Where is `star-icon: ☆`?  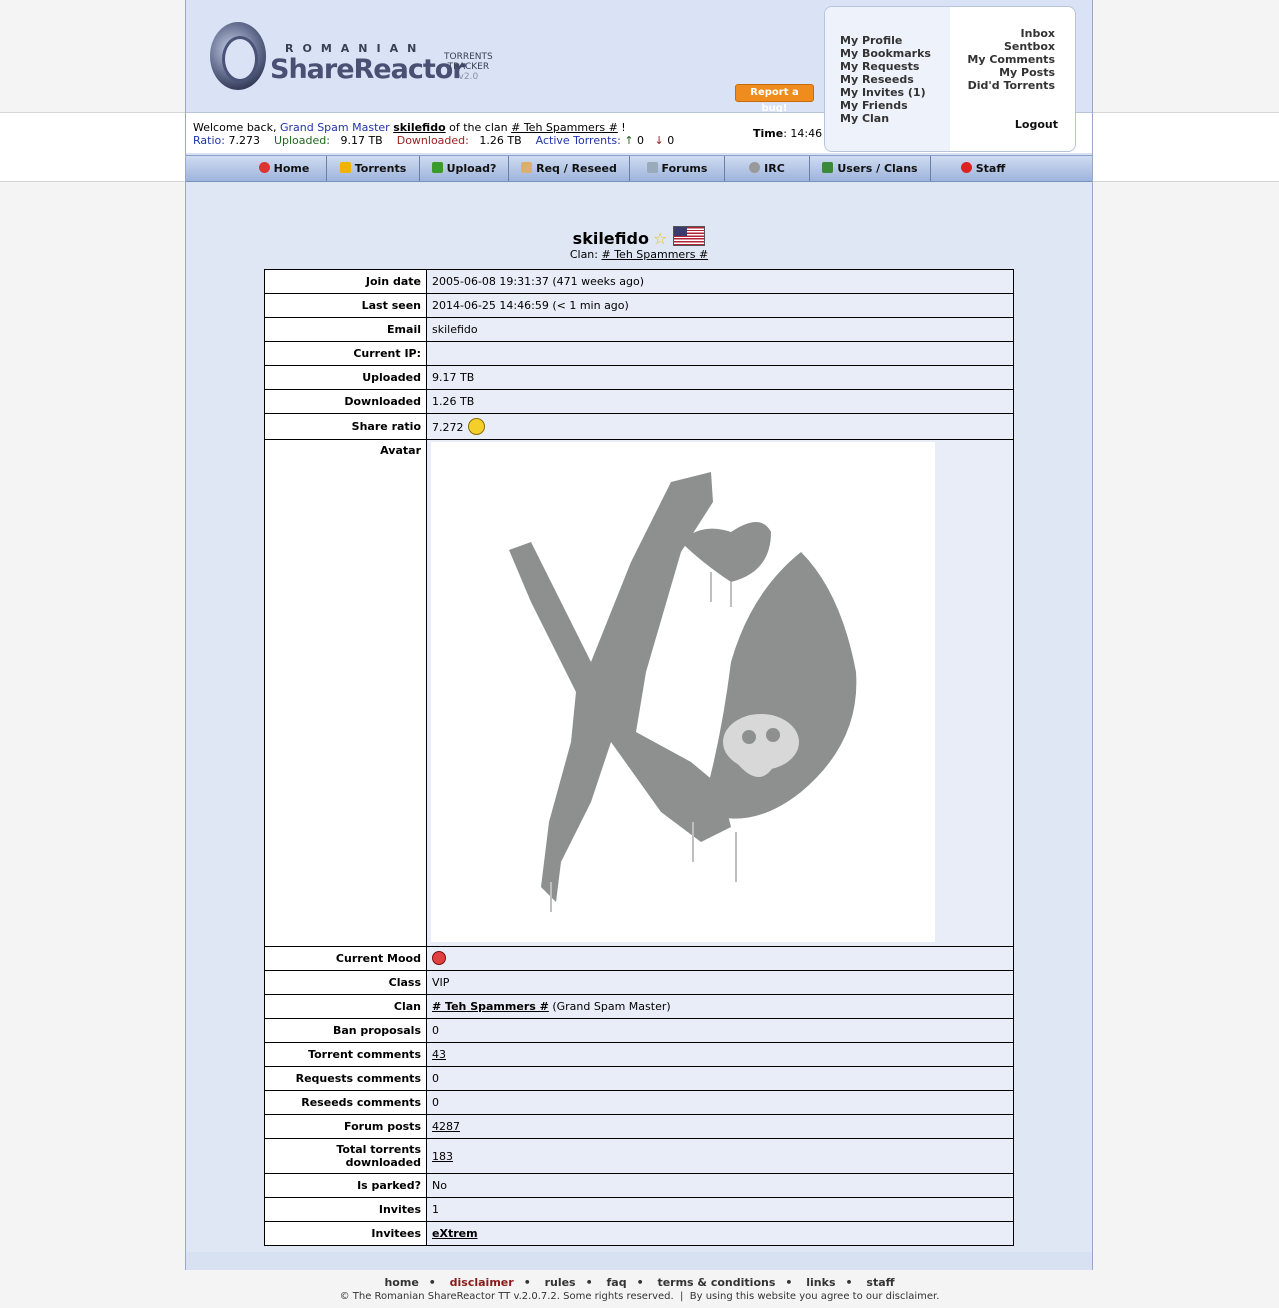
star-icon: ☆ is located at coordinates (660, 238).